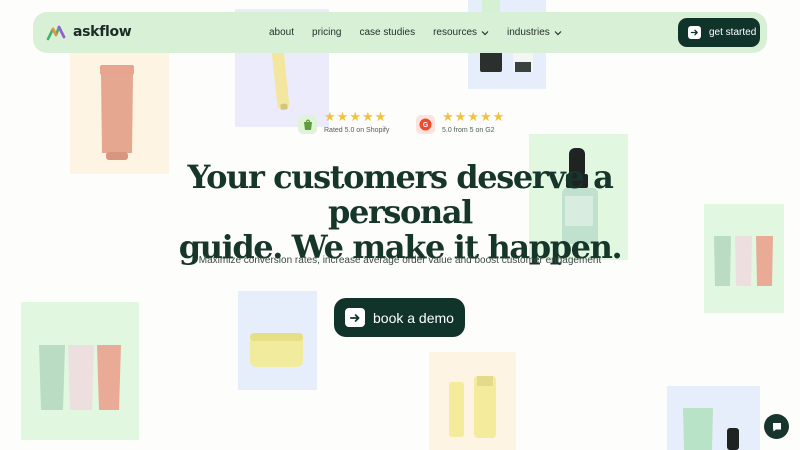 The height and width of the screenshot is (450, 800). I want to click on chat-bubble-icon, so click(776, 426).